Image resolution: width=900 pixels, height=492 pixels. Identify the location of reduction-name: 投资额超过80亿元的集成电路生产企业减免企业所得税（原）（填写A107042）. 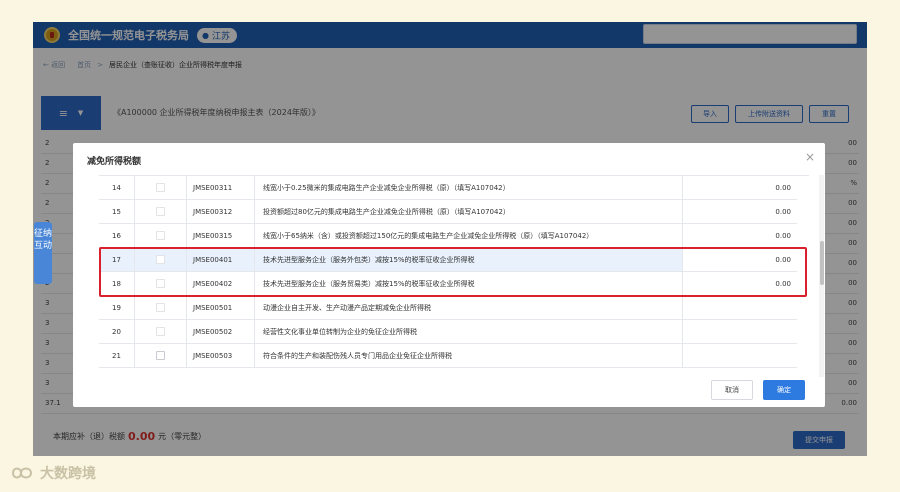
(469, 211).